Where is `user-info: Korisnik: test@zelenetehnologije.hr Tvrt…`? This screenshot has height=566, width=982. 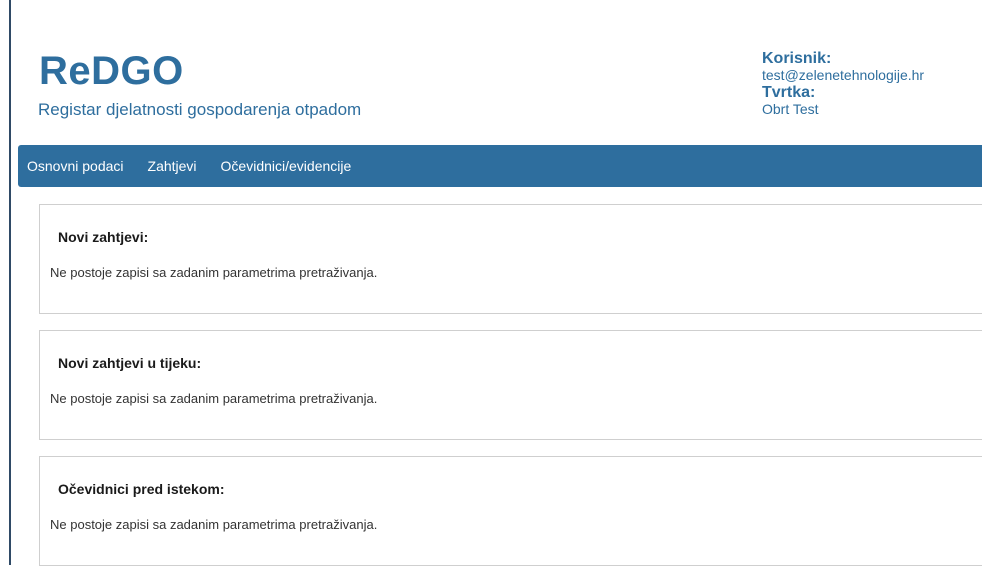 user-info: Korisnik: test@zelenetehnologije.hr Tvrt… is located at coordinates (872, 84).